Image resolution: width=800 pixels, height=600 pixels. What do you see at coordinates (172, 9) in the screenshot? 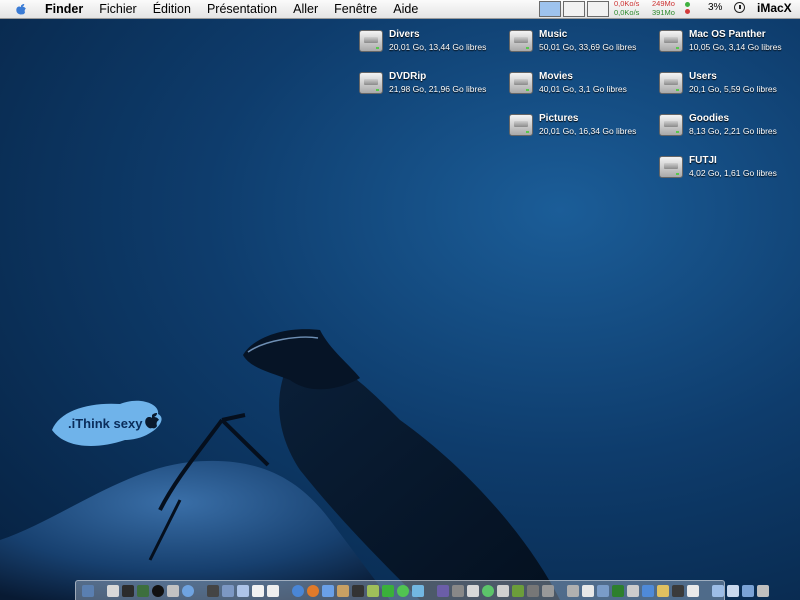
I see `menu-edition: Édition` at bounding box center [172, 9].